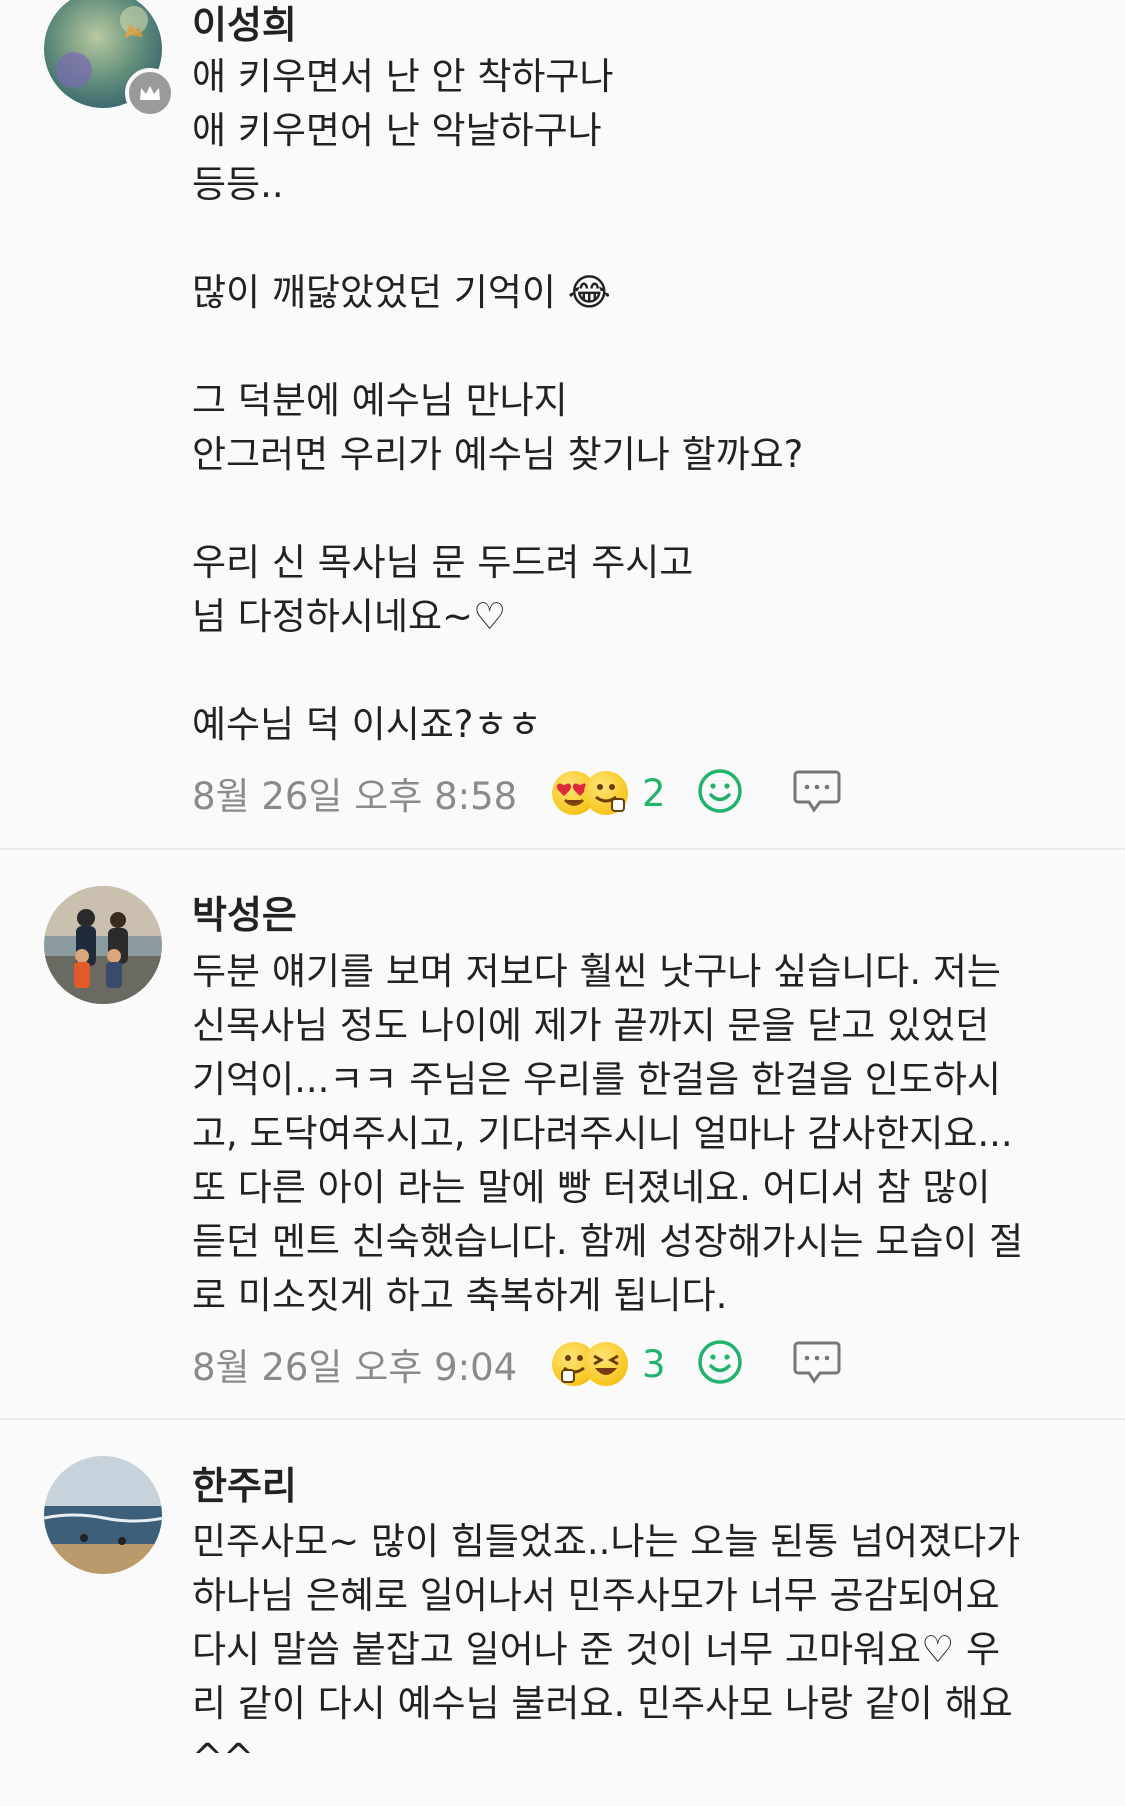  What do you see at coordinates (608, 1241) in the screenshot?
I see `comment-line: 듣던 멘트 친숙했습니다. 함께 성장해가시는 모습이 절` at bounding box center [608, 1241].